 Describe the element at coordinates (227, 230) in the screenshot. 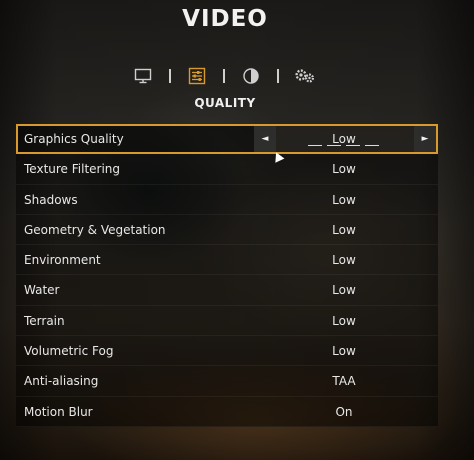

I see `setting-row-geometry-vegetation: Geometry & Vegetation Low` at that location.